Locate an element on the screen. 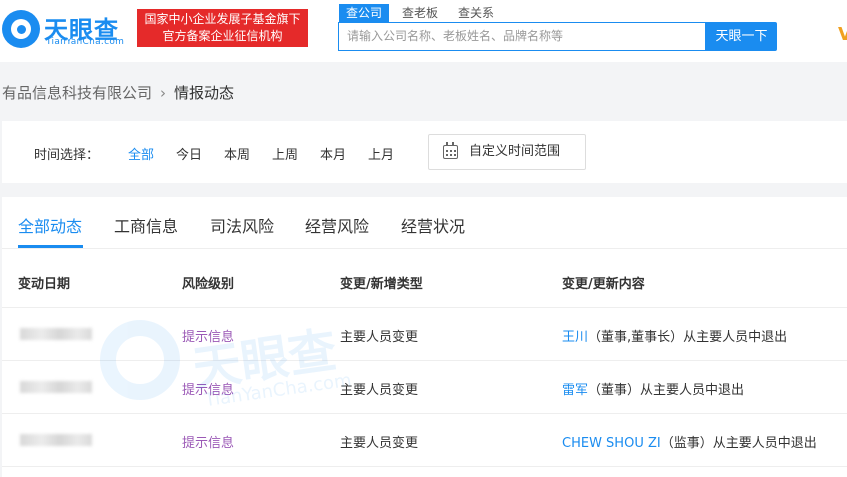 The height and width of the screenshot is (477, 847). col-change-type: 变更/新增类型 is located at coordinates (381, 284).